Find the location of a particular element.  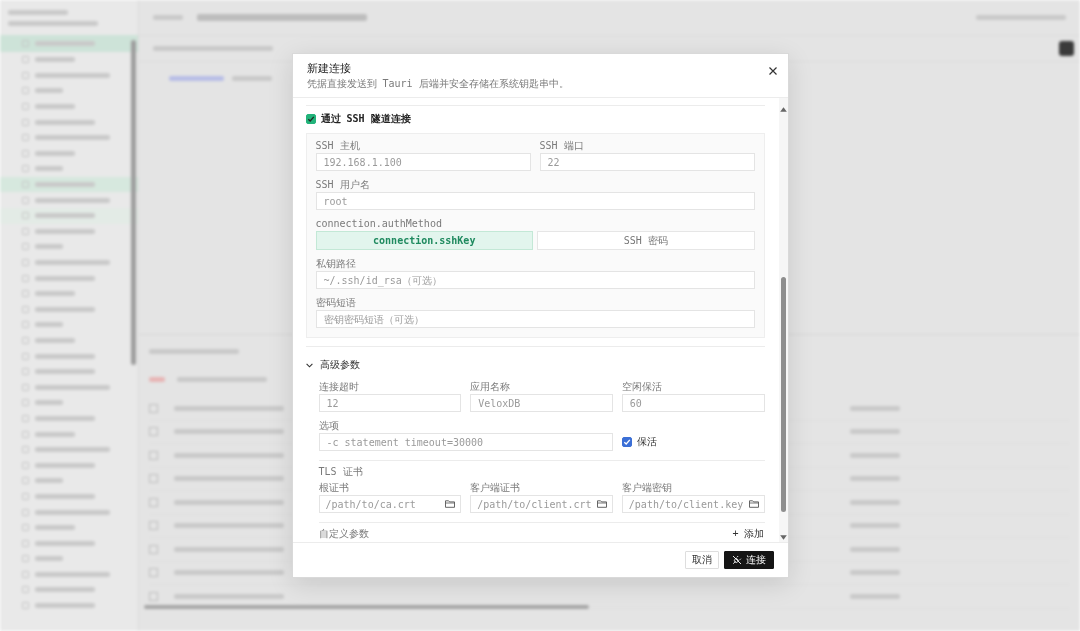

close-button is located at coordinates (772, 71).